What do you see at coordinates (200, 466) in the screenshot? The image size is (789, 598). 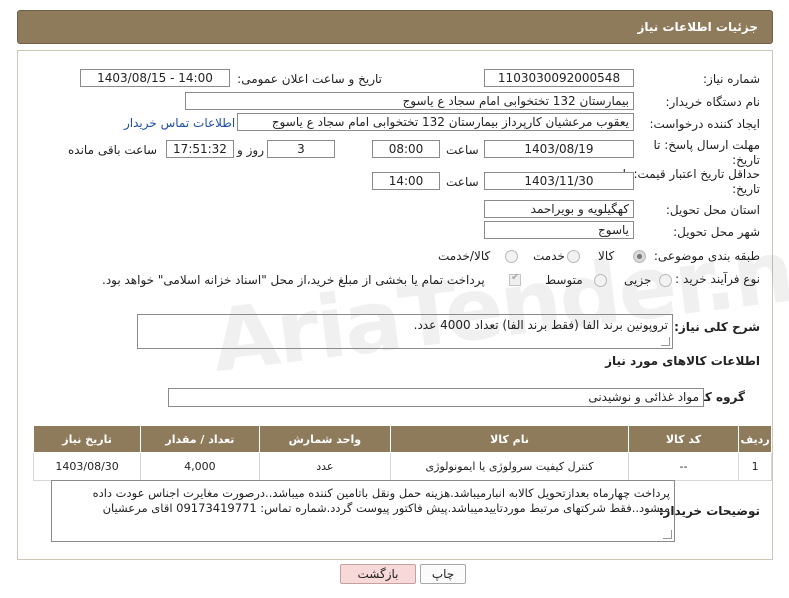 I see `cell-quantity: 4,000` at bounding box center [200, 466].